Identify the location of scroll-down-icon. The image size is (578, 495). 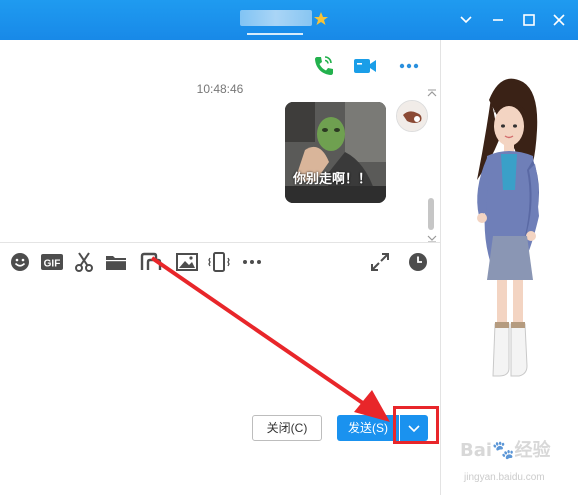
(432, 236).